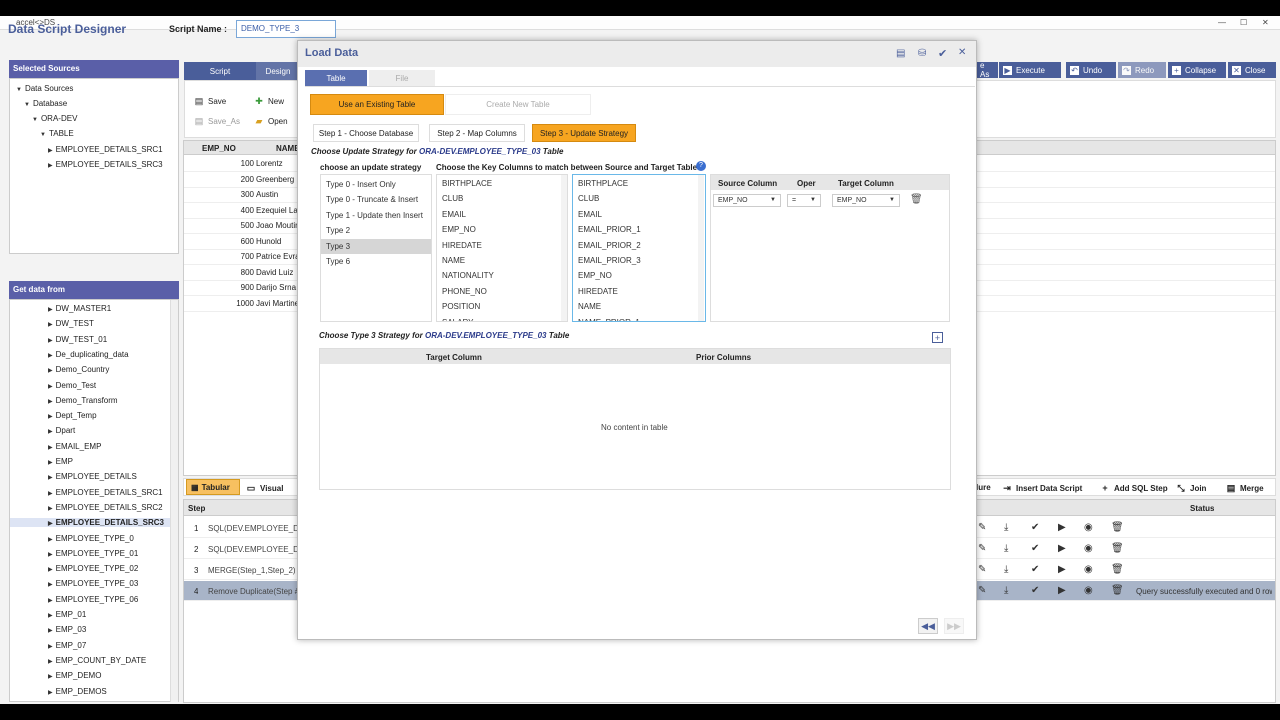  Describe the element at coordinates (1030, 70) in the screenshot. I see `execute-button: ▶ Execute` at that location.